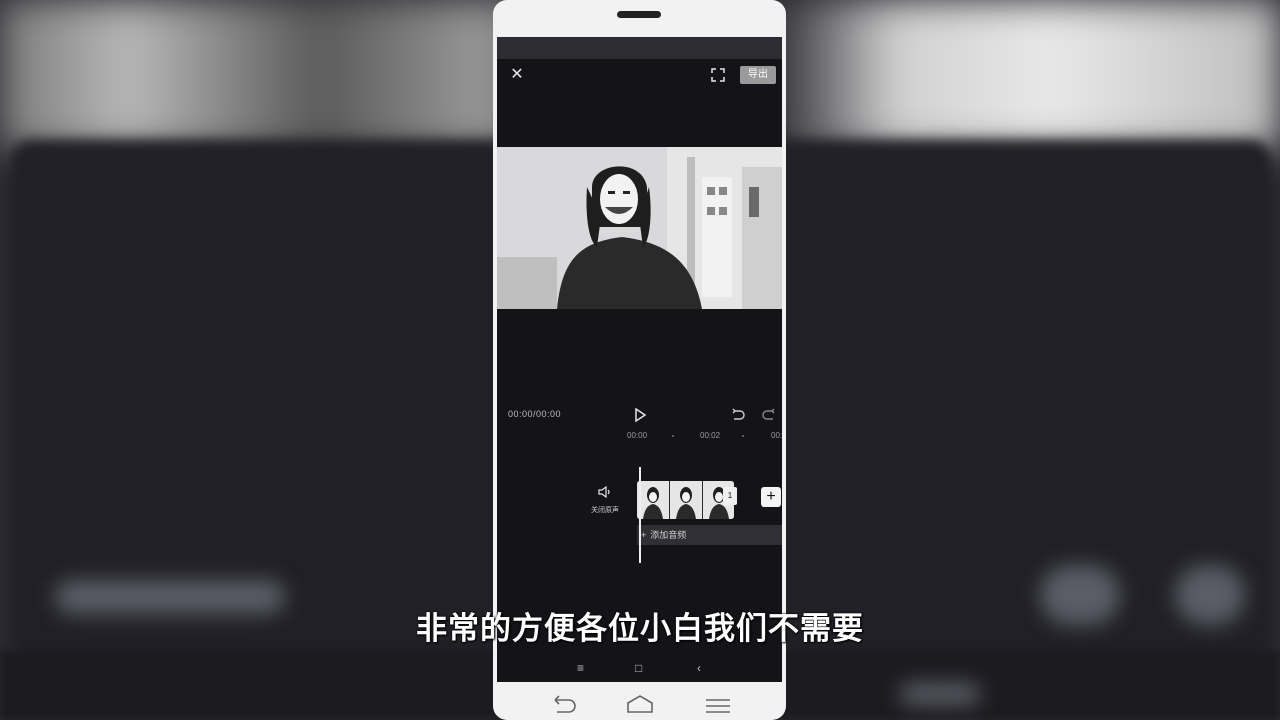 The width and height of the screenshot is (1280, 720). I want to click on back-icon: ‹, so click(699, 668).